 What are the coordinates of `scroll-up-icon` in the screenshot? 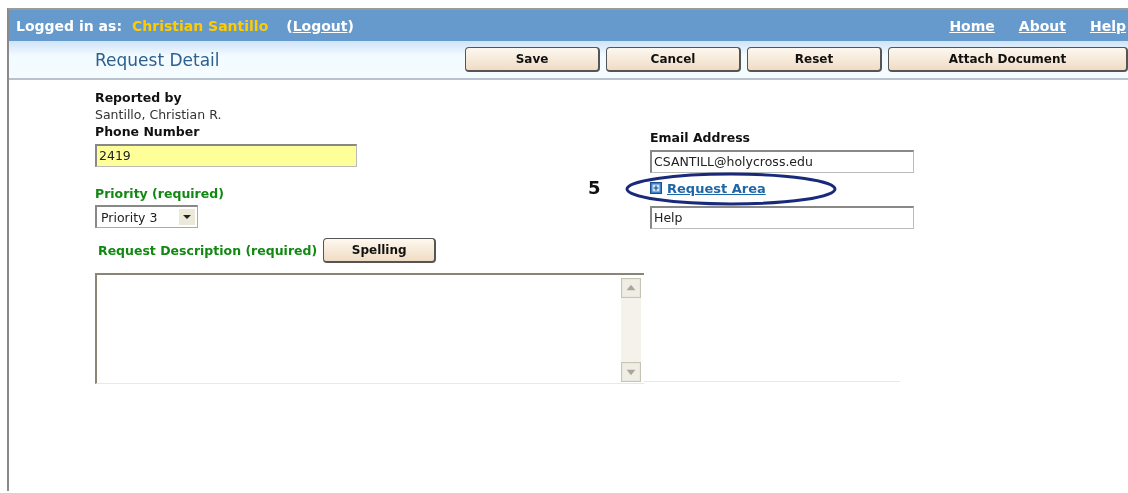 It's located at (631, 288).